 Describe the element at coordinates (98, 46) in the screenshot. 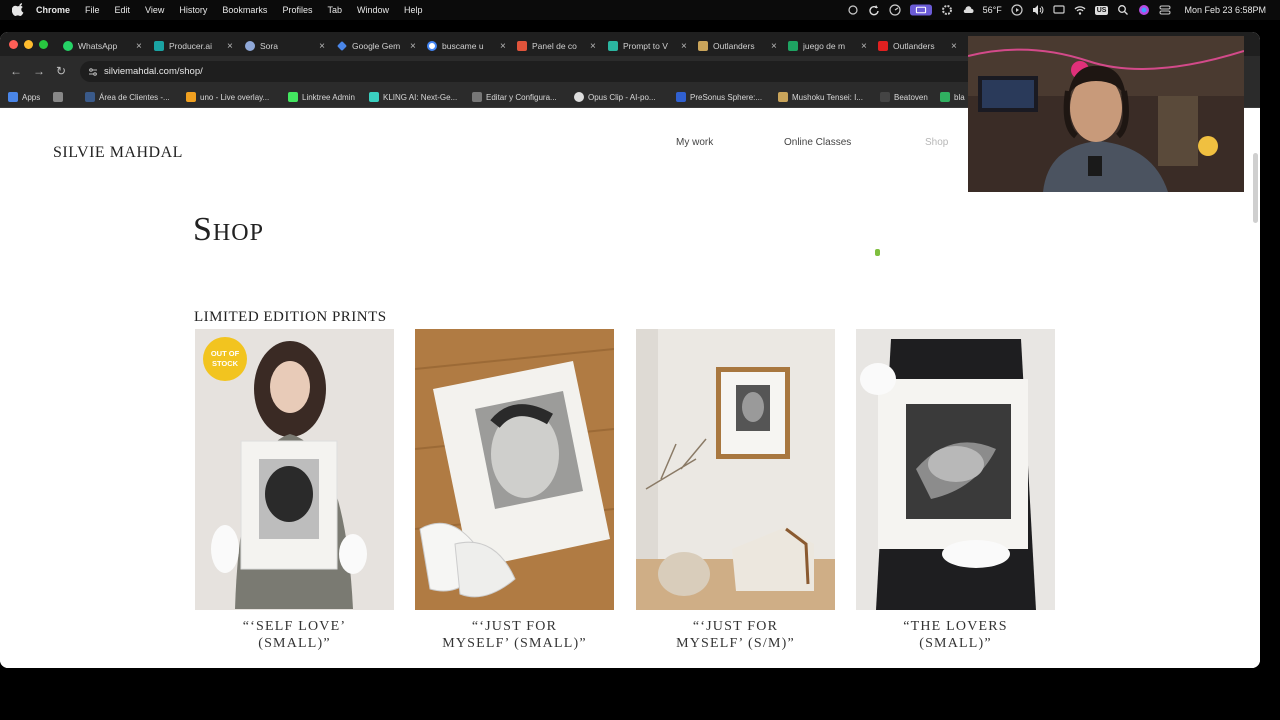

I see `tab-title: WhatsApp` at that location.